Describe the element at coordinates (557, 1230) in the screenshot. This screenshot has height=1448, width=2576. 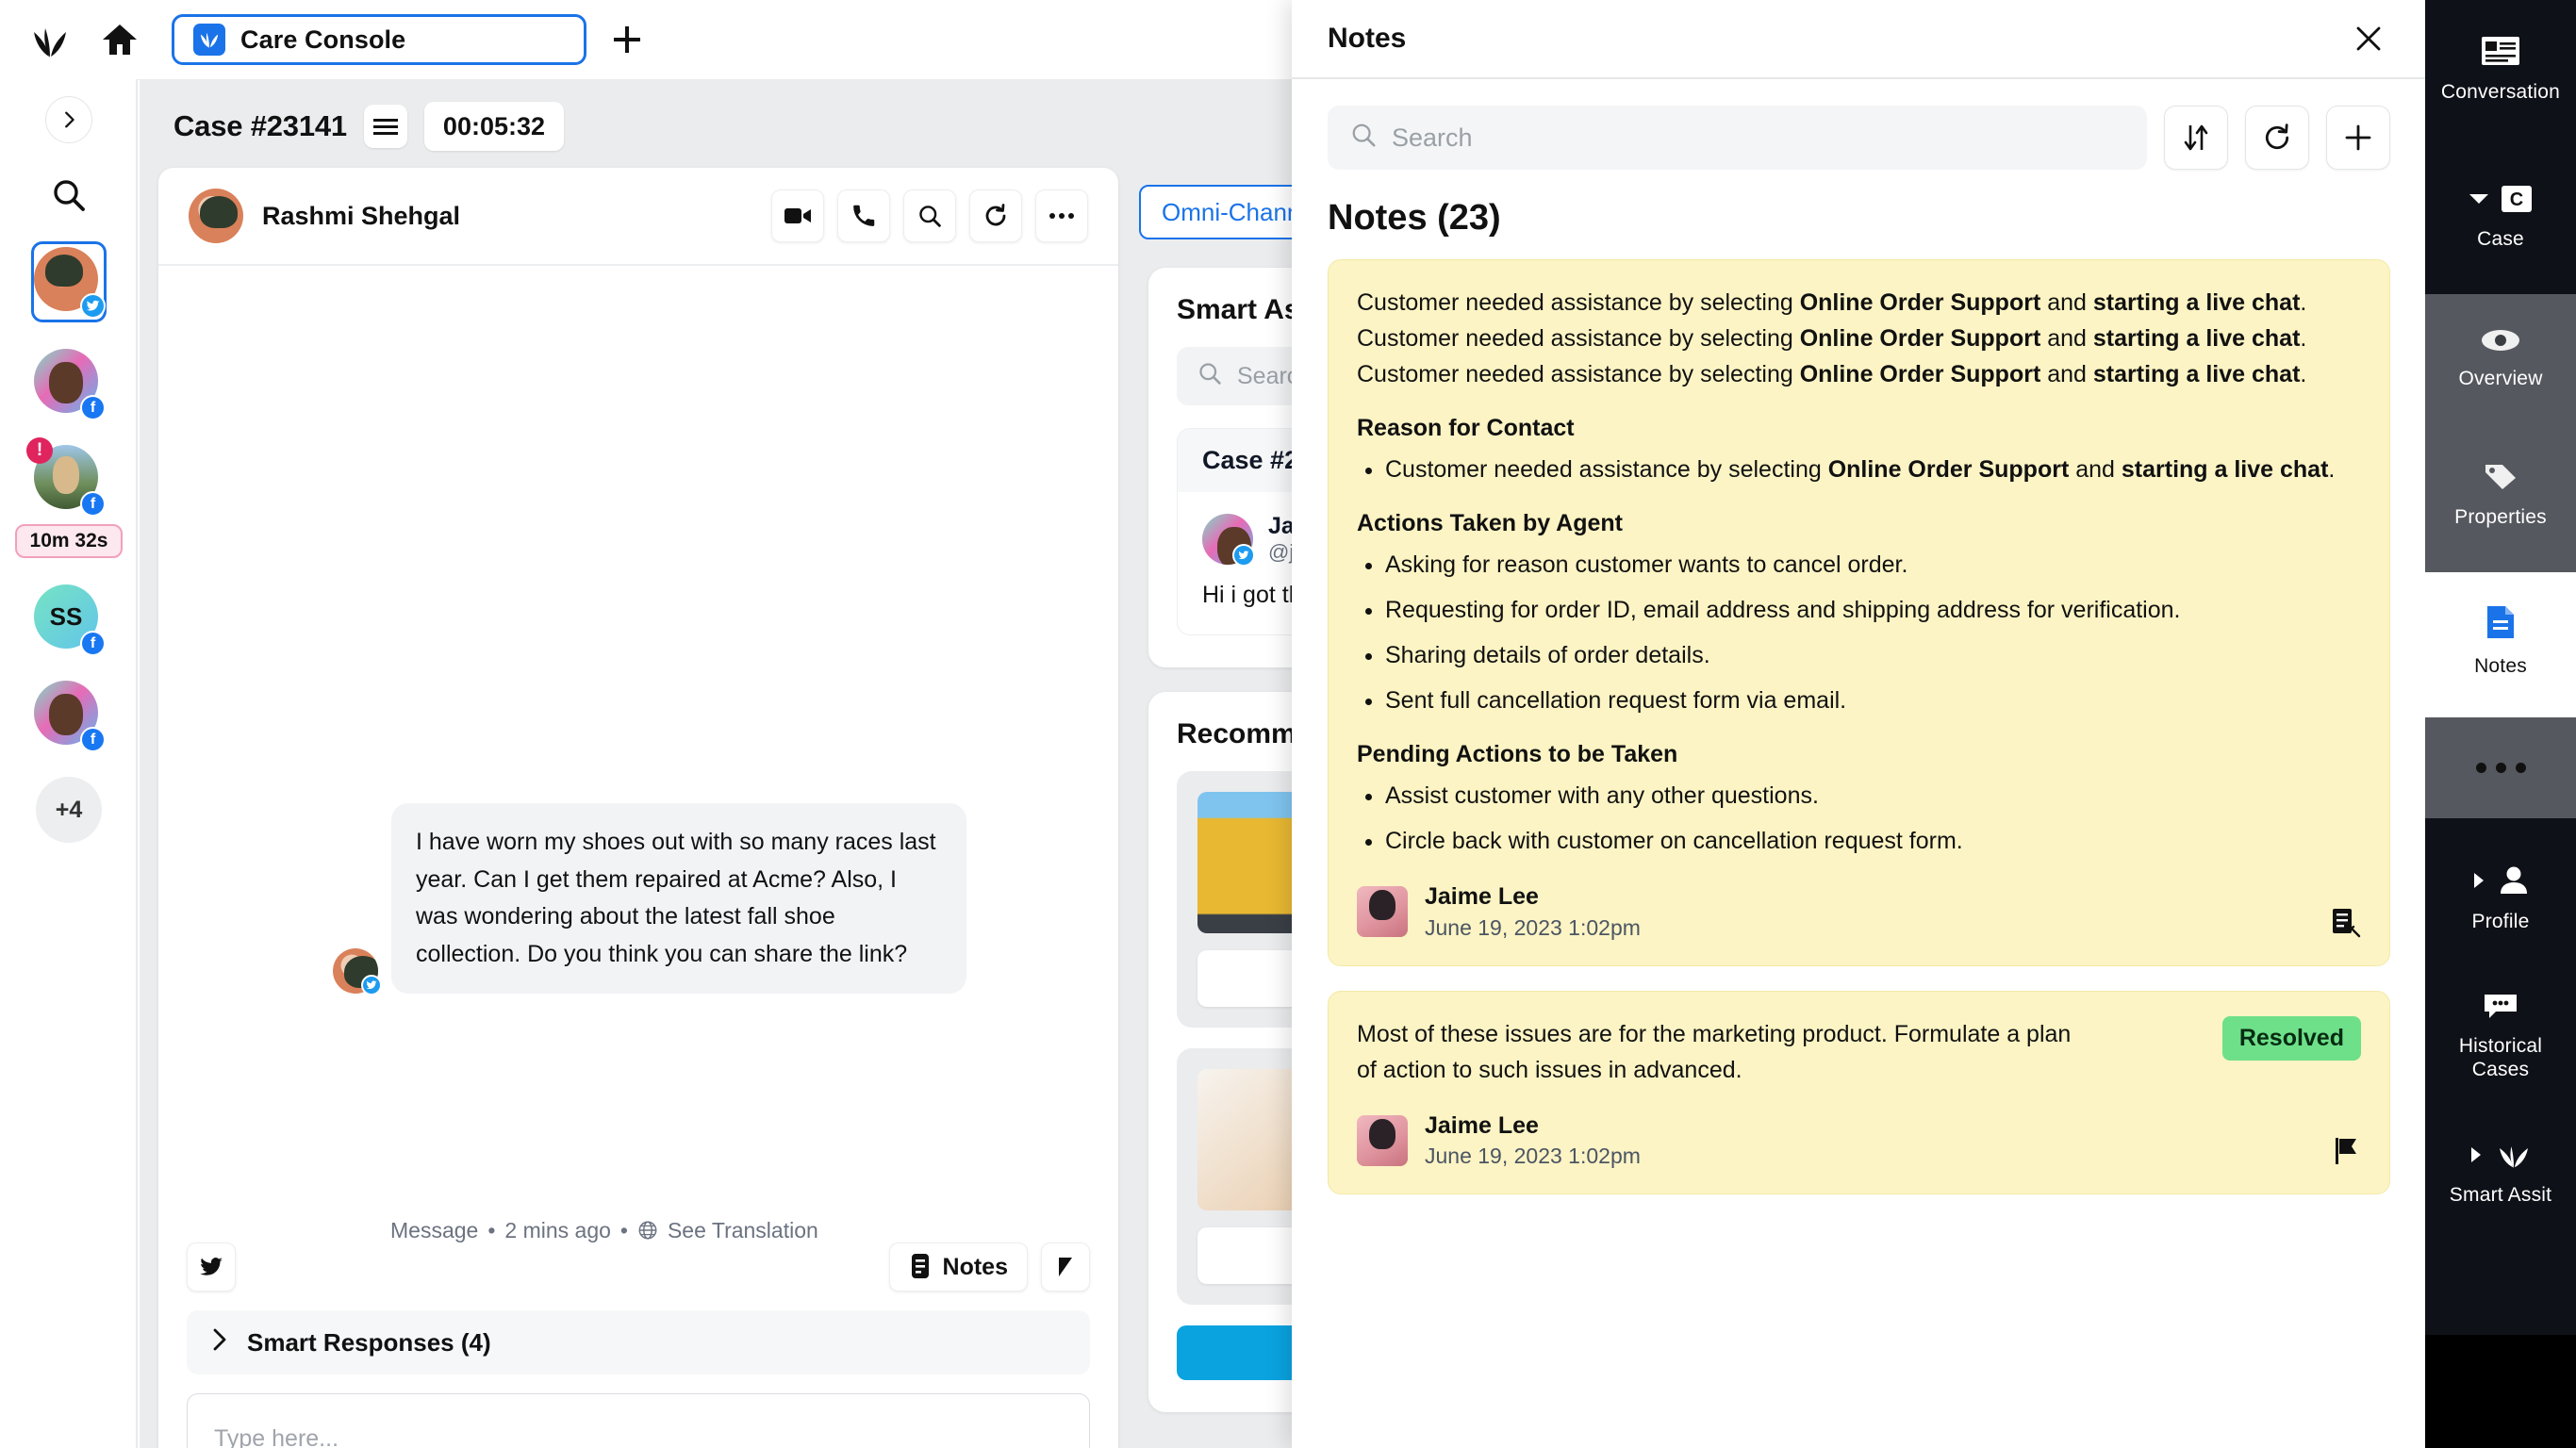
I see `message-time: 2 mins ago` at that location.